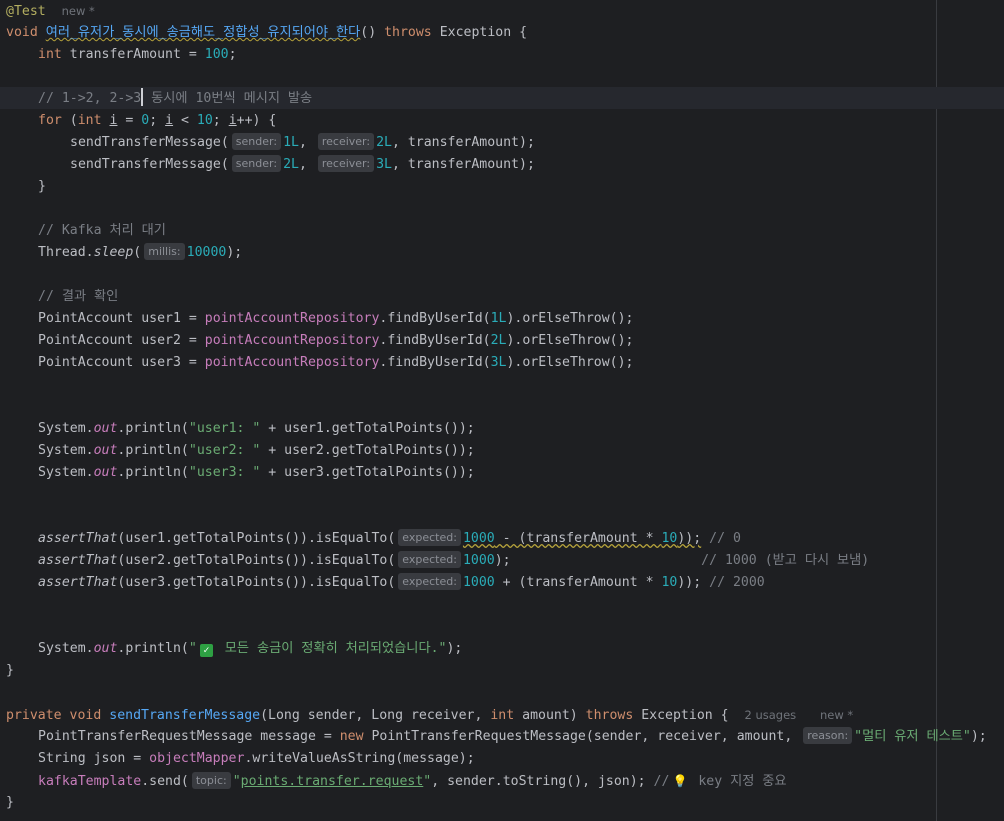 The height and width of the screenshot is (821, 1004). I want to click on brace: }, so click(10, 670).